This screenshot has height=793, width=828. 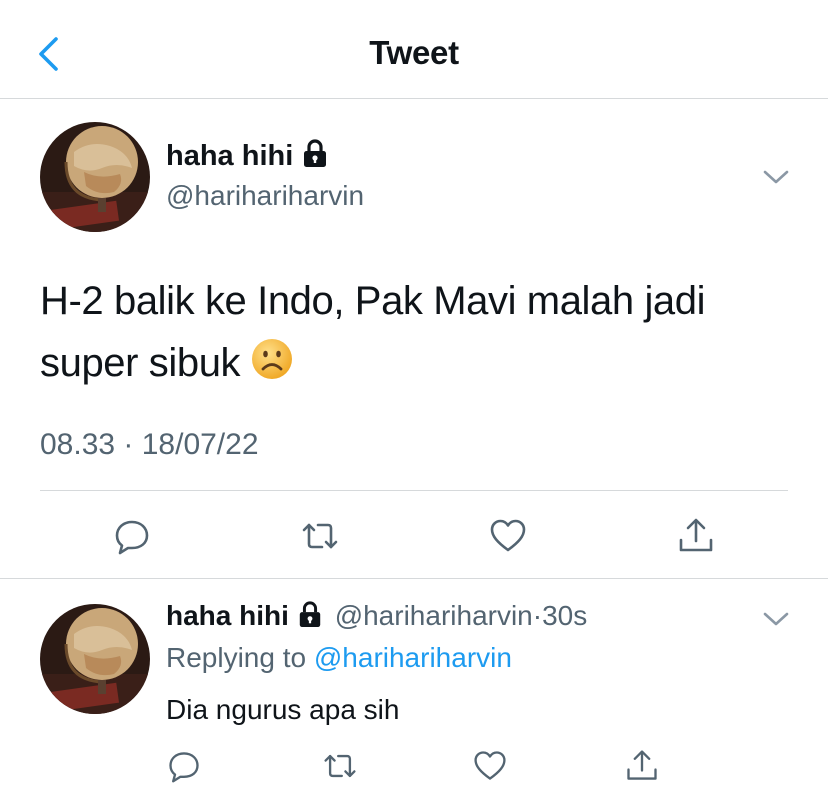 What do you see at coordinates (149, 445) in the screenshot?
I see `tweet-timestamp: 08.33 · 18/07/22` at bounding box center [149, 445].